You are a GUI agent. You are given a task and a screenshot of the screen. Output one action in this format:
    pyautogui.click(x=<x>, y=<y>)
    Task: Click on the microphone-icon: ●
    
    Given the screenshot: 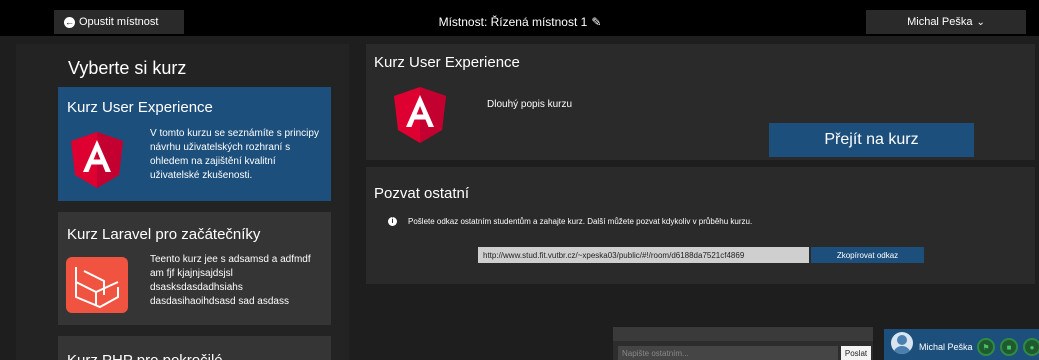 What is the action you would take?
    pyautogui.click(x=1031, y=347)
    